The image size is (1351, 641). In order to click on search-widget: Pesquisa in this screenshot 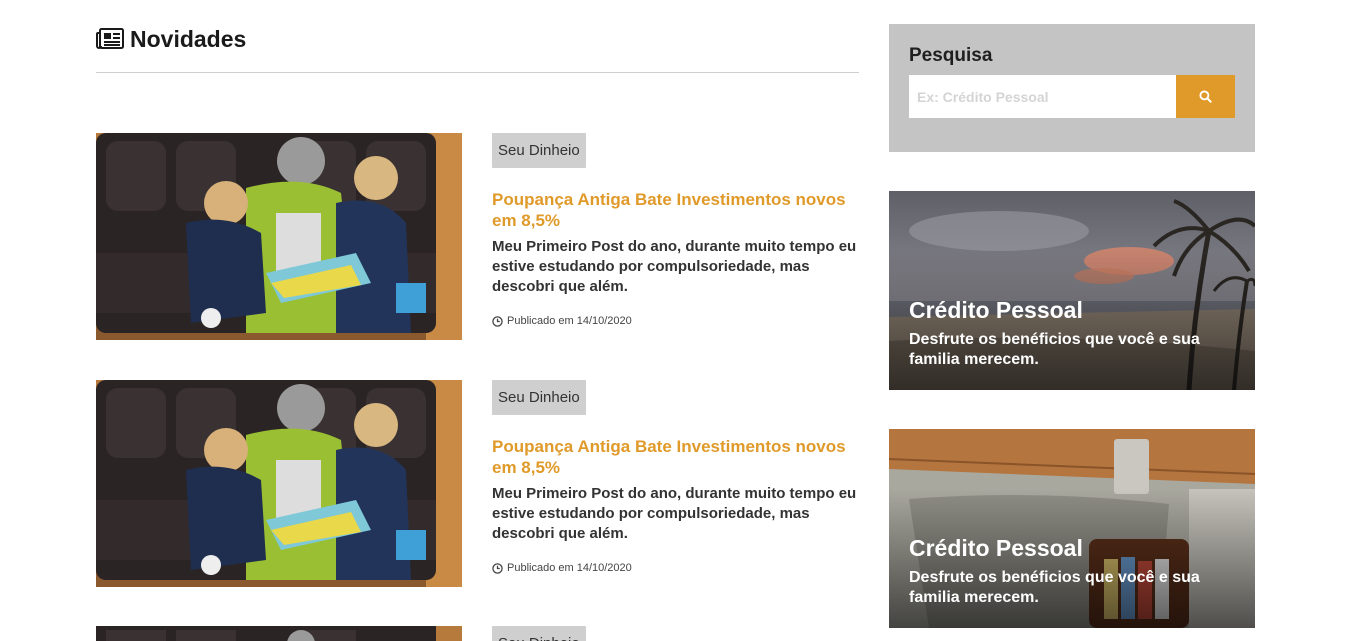, I will do `click(1072, 88)`.